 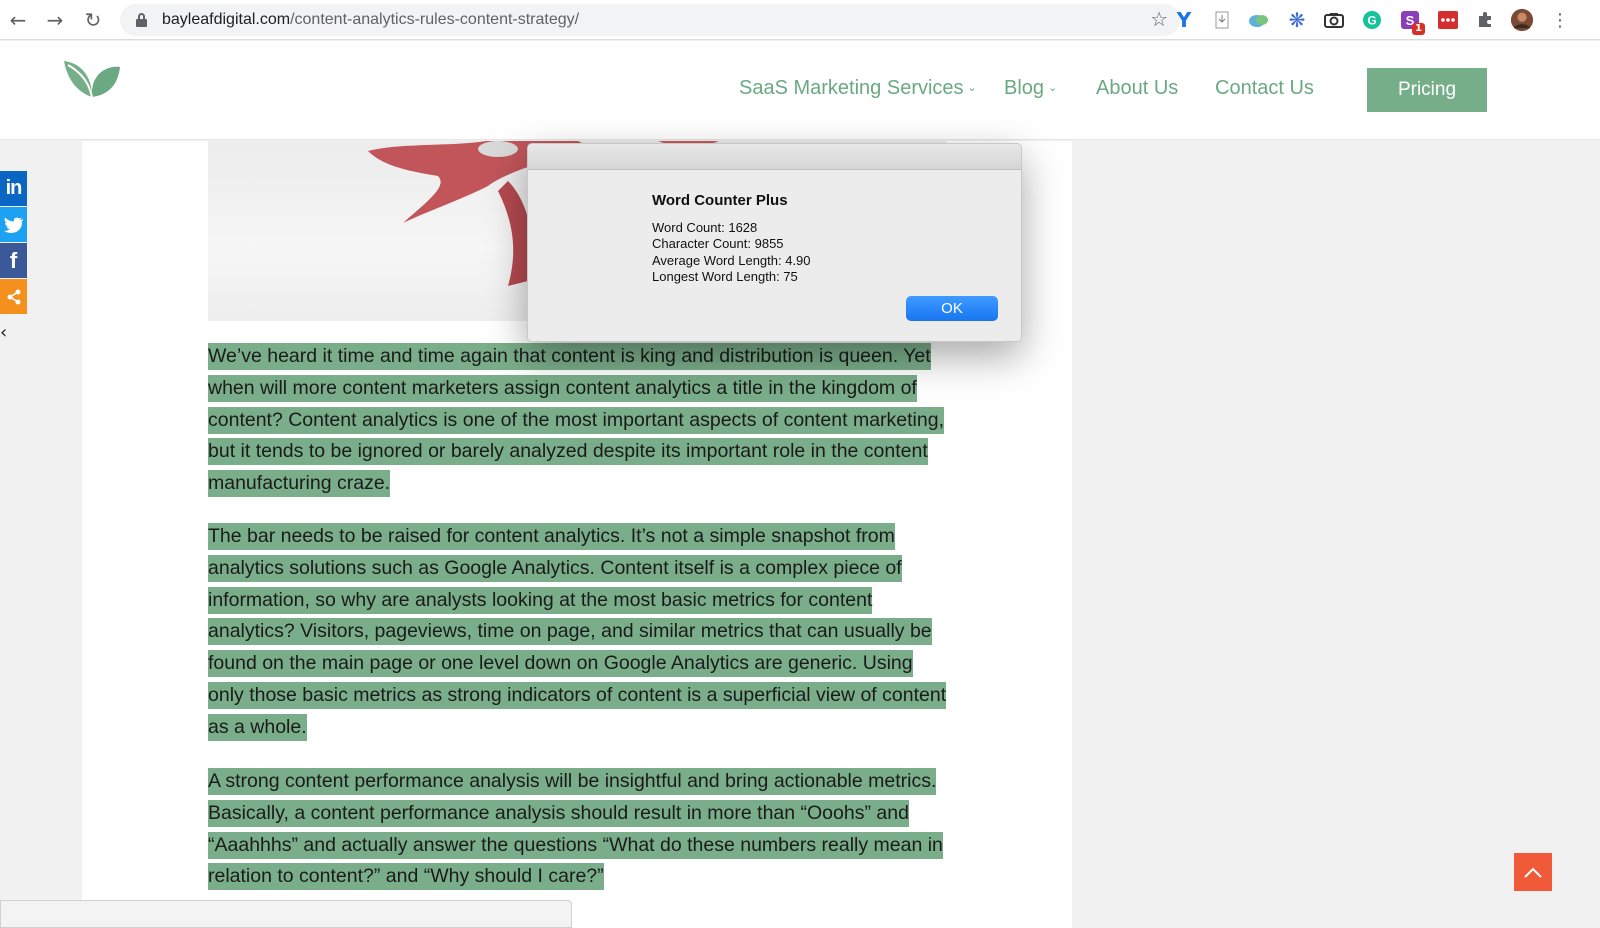 What do you see at coordinates (1159, 19) in the screenshot?
I see `bookmark-star-icon: ☆` at bounding box center [1159, 19].